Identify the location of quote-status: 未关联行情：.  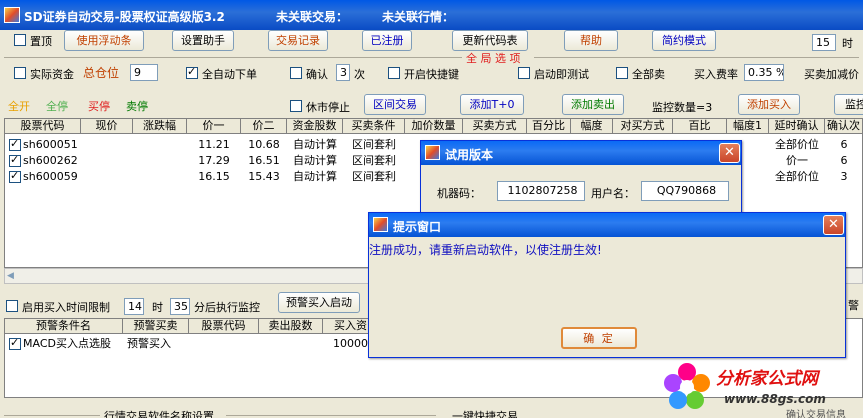
(418, 17).